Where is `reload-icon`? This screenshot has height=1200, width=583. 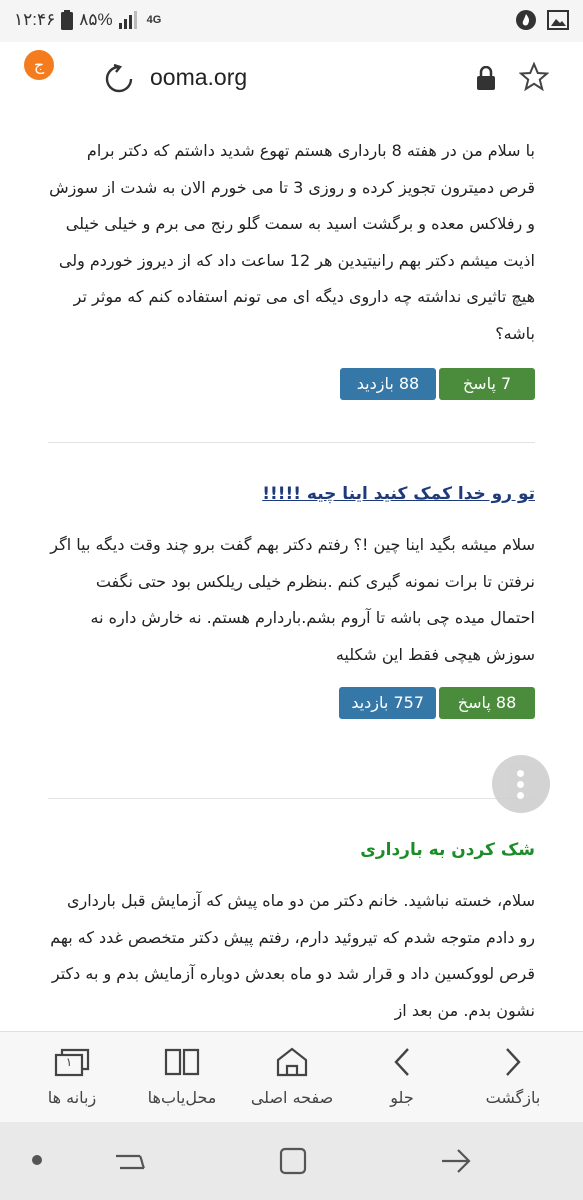 reload-icon is located at coordinates (119, 79).